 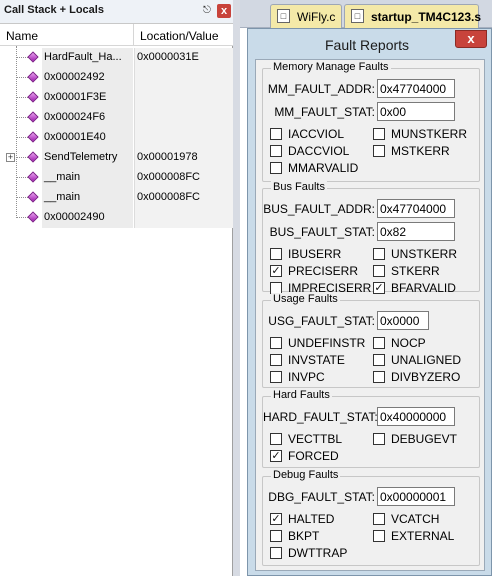 I want to click on bus-fault-stat-field: 0x82, so click(x=416, y=231).